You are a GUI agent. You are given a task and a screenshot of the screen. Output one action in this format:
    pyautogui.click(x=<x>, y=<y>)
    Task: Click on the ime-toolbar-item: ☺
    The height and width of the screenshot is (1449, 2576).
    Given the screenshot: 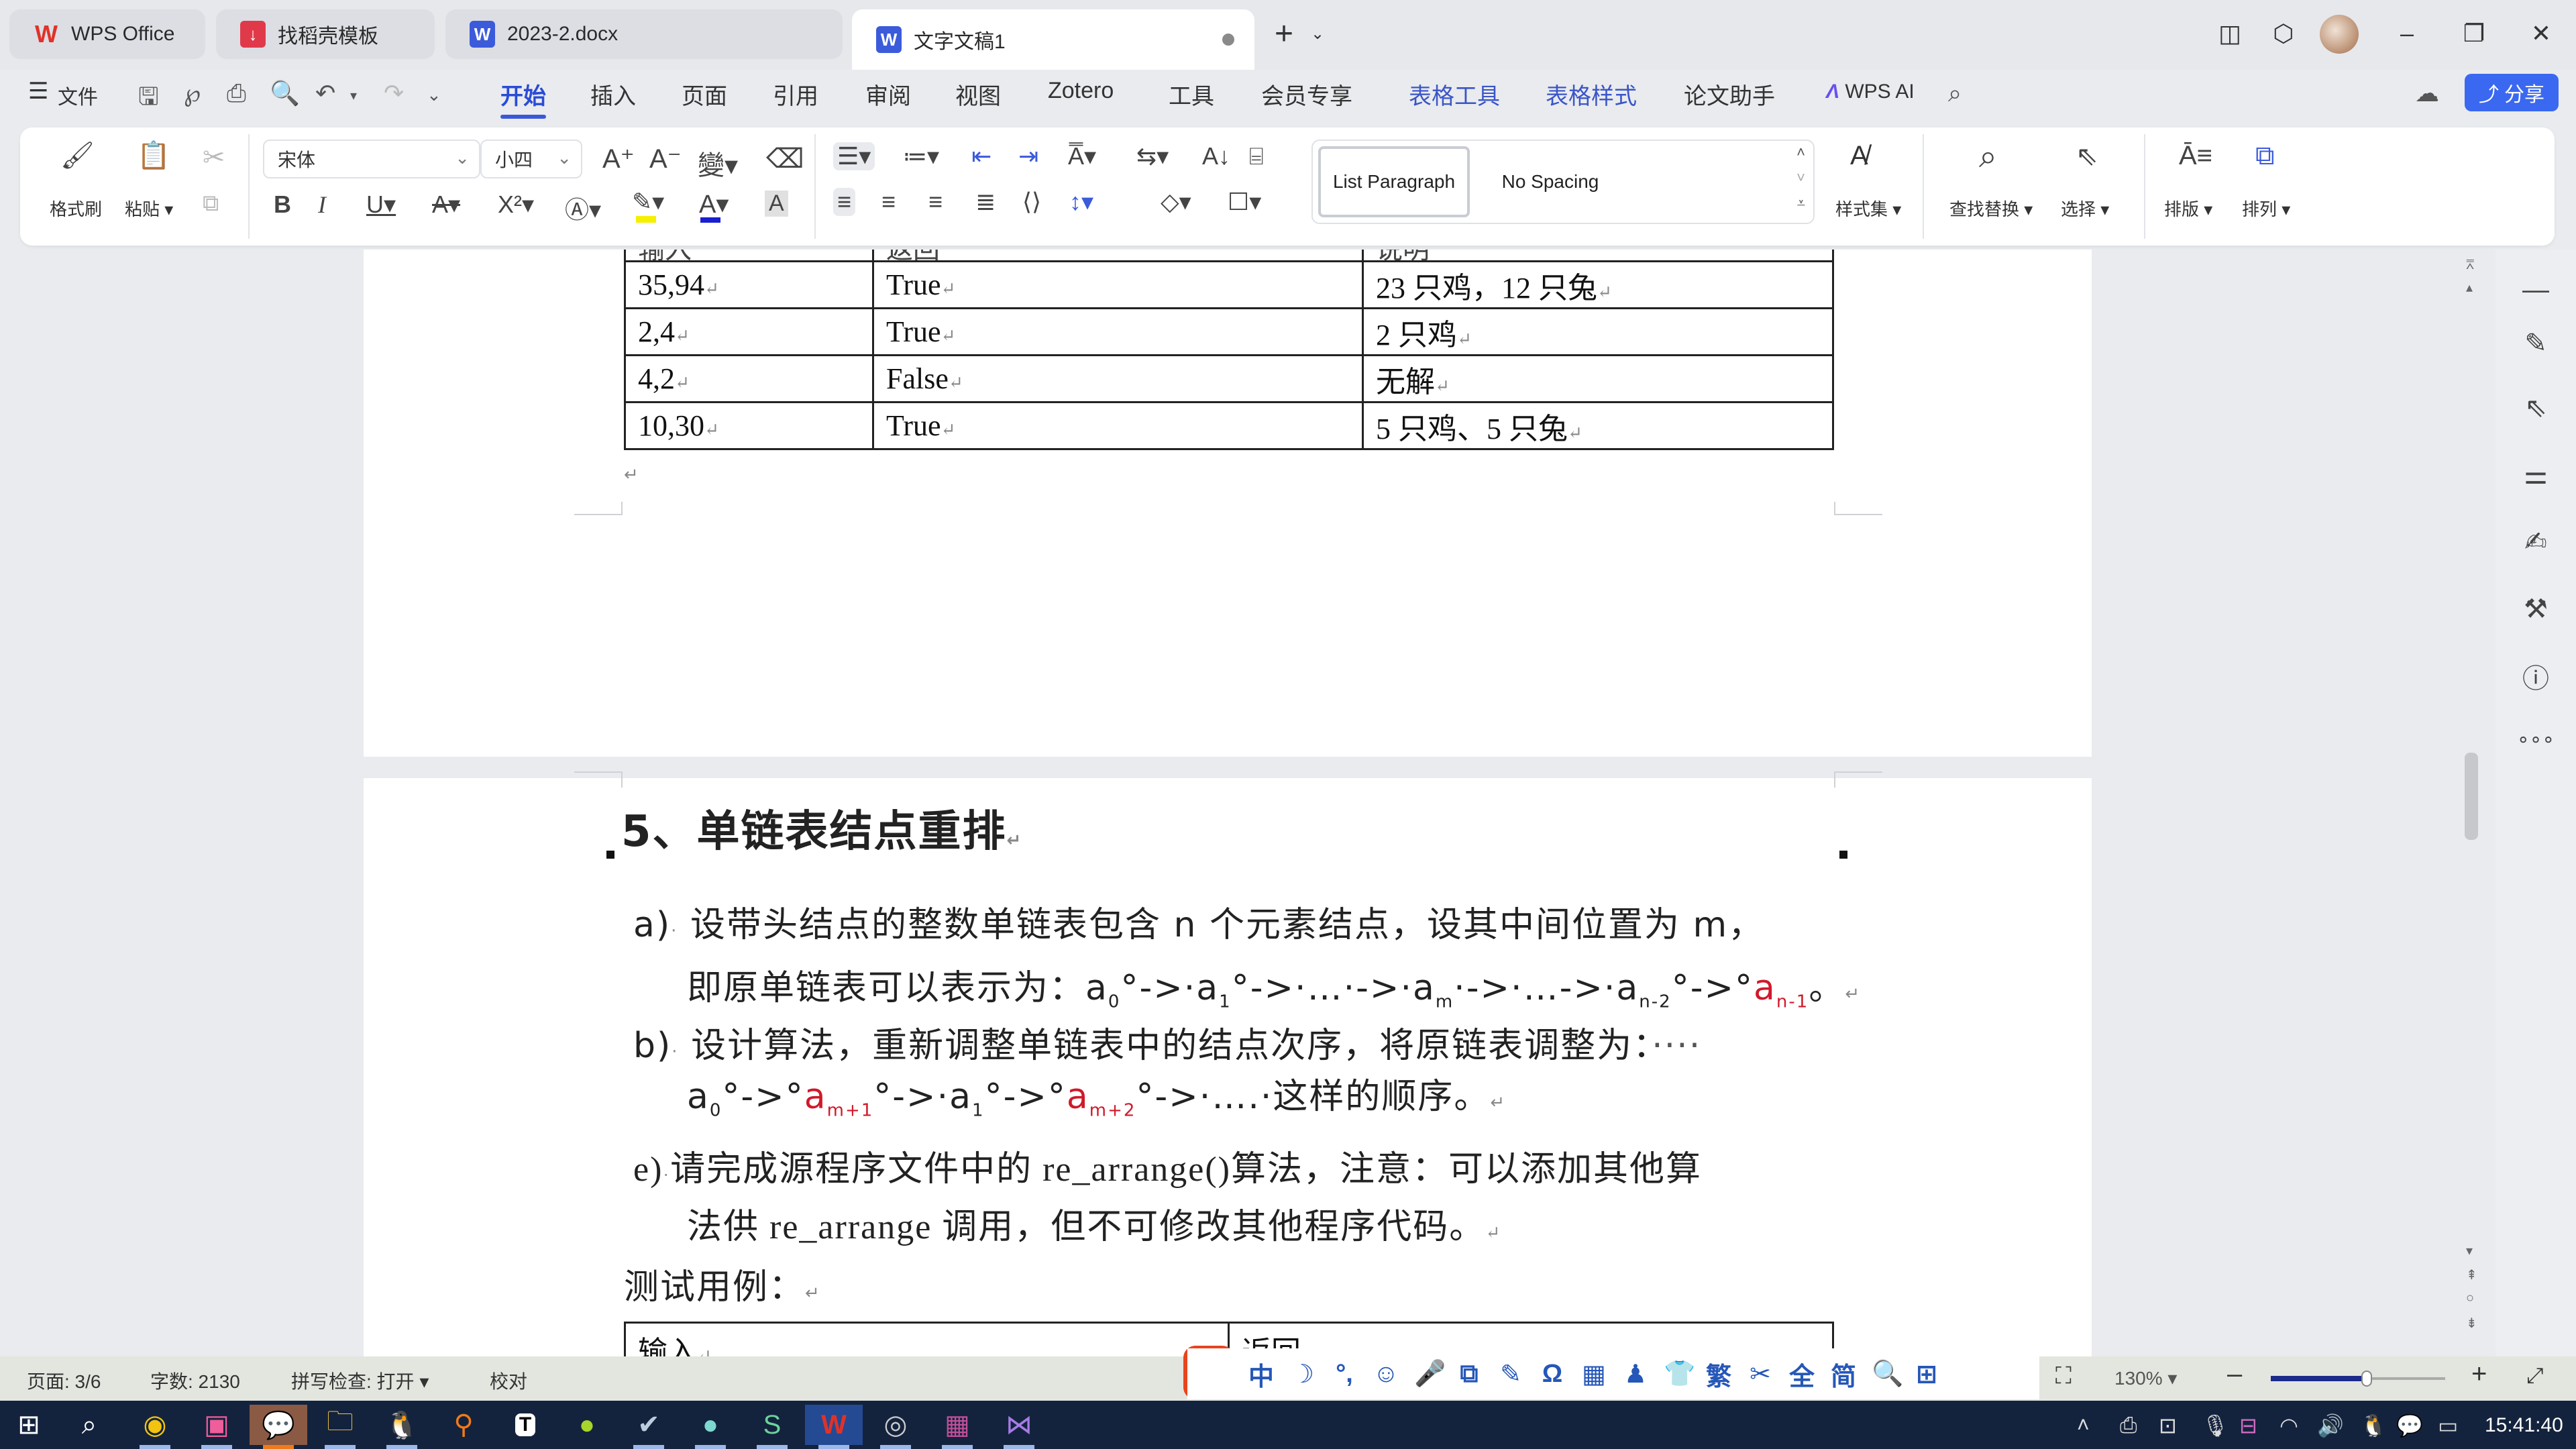 What is the action you would take?
    pyautogui.click(x=1386, y=1374)
    